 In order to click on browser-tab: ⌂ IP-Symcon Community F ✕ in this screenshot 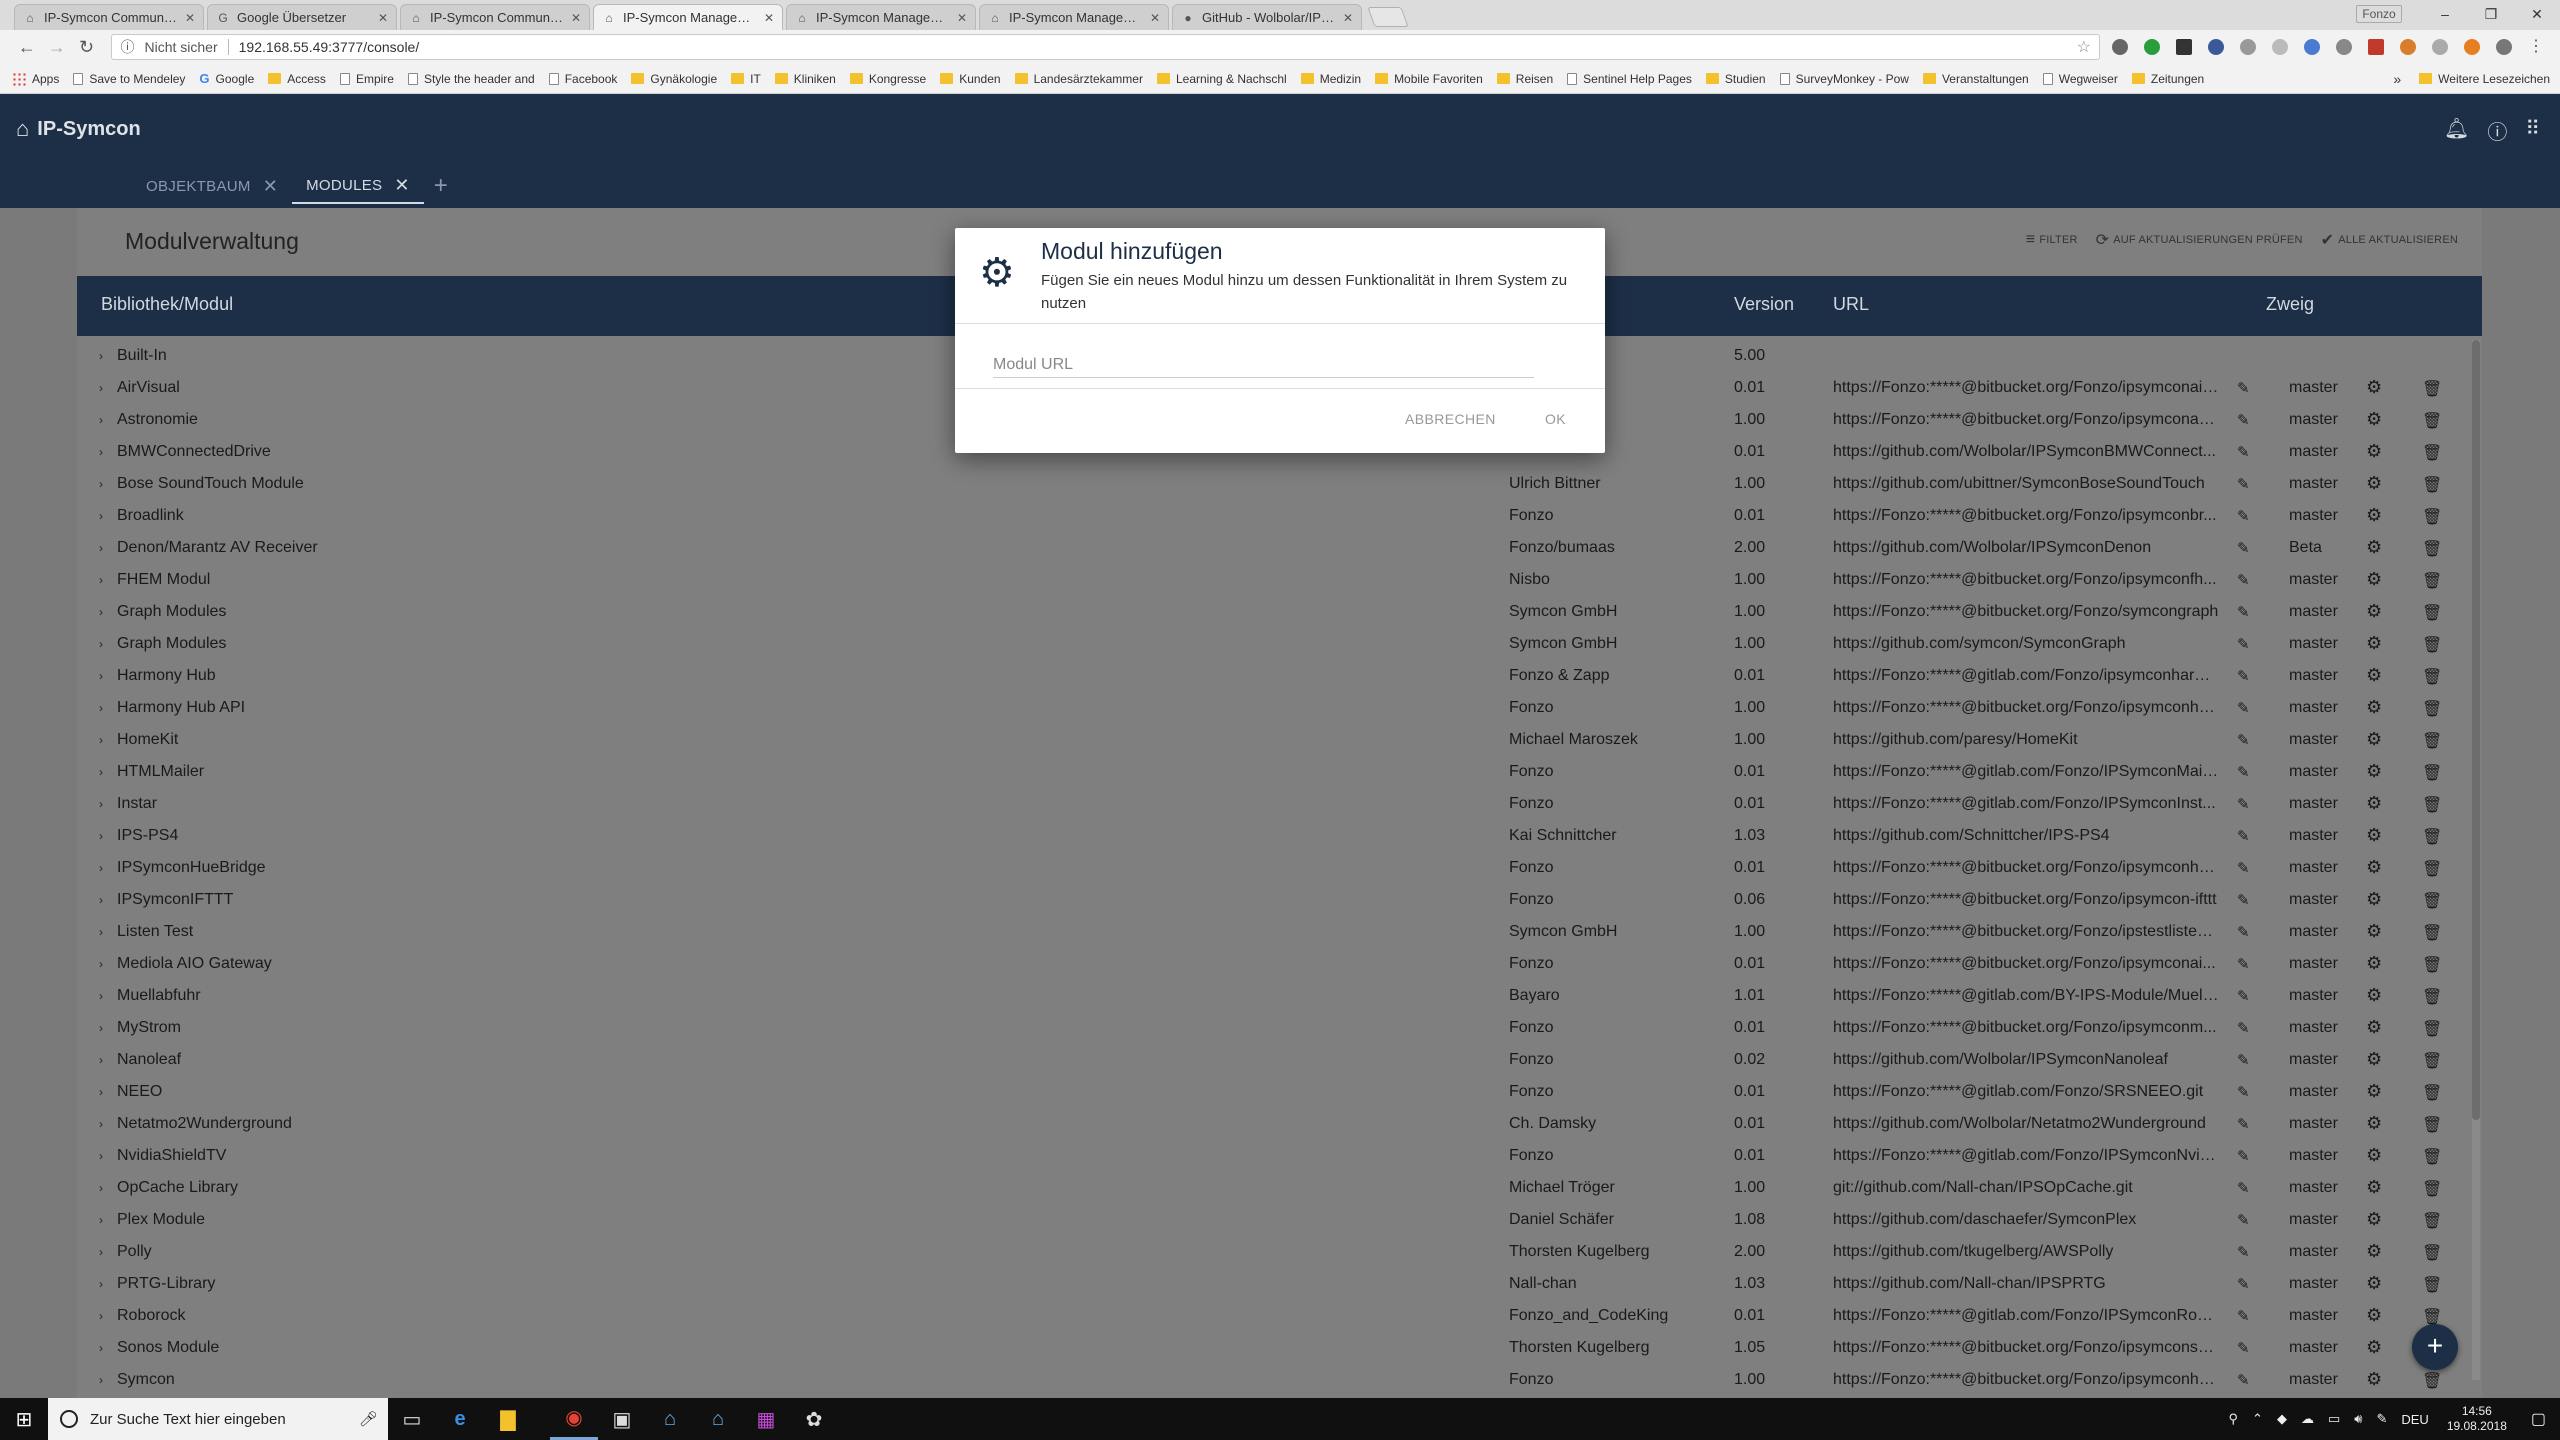, I will do `click(495, 17)`.